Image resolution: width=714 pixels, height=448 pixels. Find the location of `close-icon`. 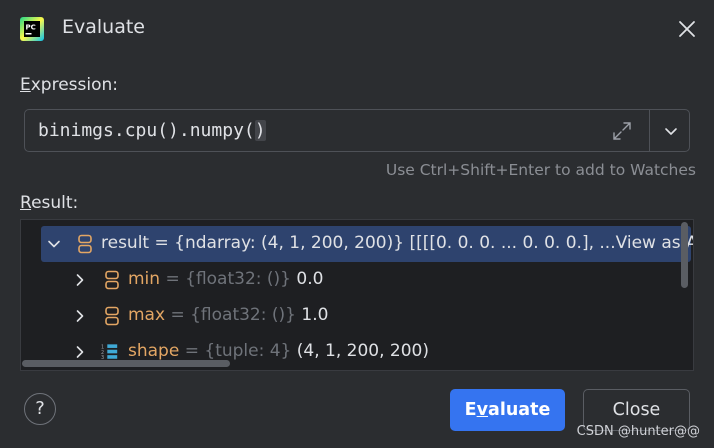

close-icon is located at coordinates (687, 29).